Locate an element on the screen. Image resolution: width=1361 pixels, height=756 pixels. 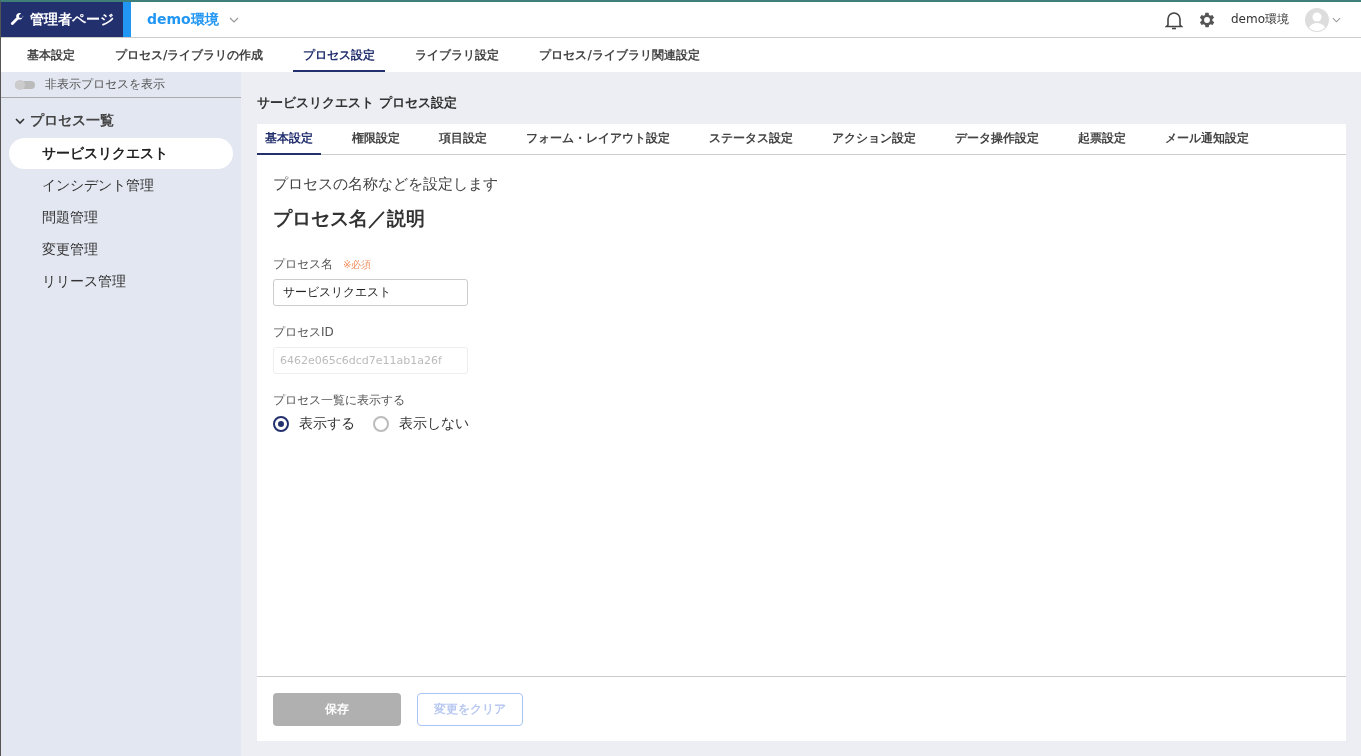
settings-tab: アクション設定 is located at coordinates (874, 139).